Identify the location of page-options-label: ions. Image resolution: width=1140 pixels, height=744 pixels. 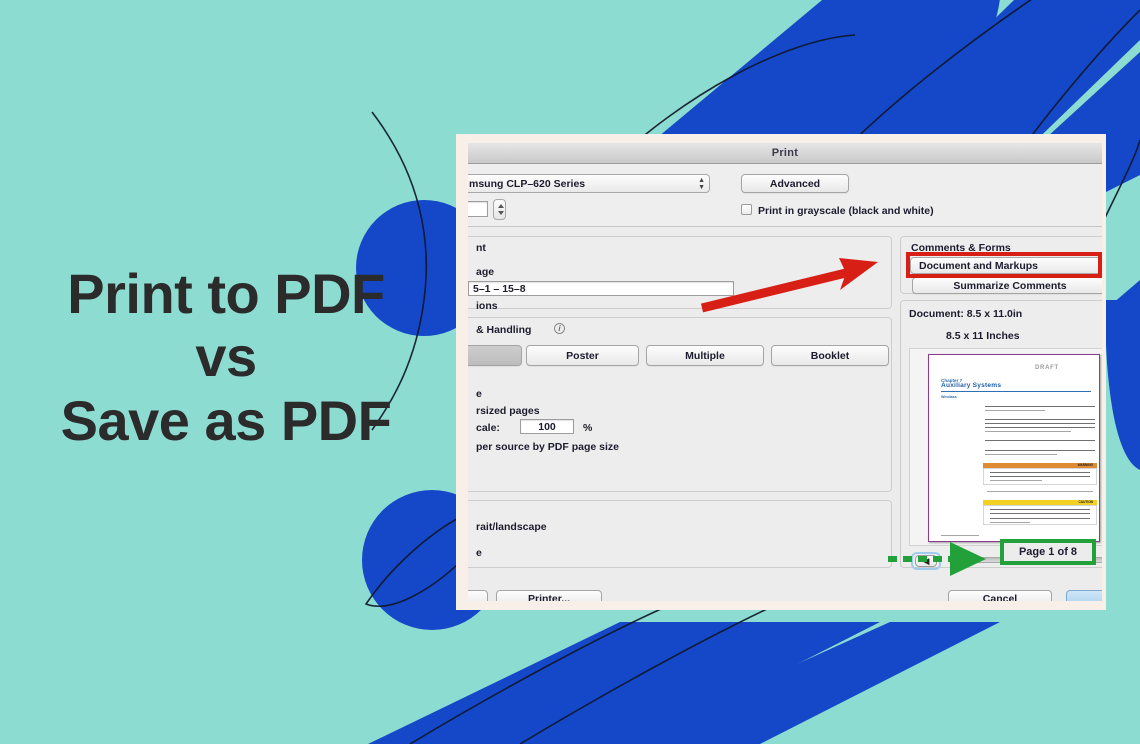
(487, 306).